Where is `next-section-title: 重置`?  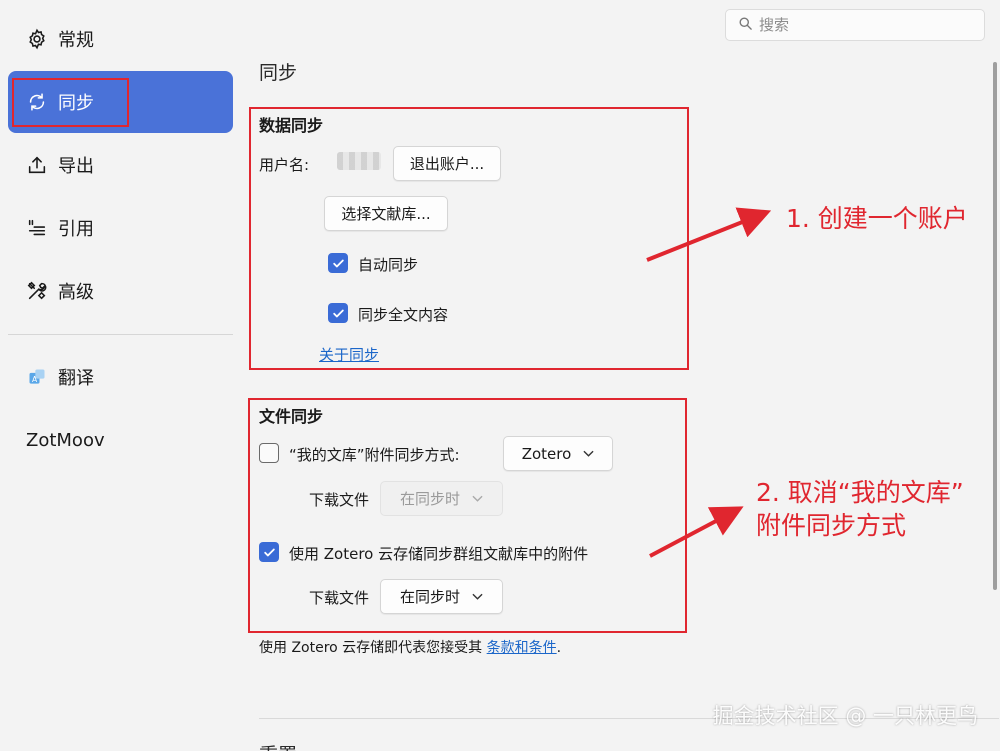
next-section-title: 重置 is located at coordinates (278, 745).